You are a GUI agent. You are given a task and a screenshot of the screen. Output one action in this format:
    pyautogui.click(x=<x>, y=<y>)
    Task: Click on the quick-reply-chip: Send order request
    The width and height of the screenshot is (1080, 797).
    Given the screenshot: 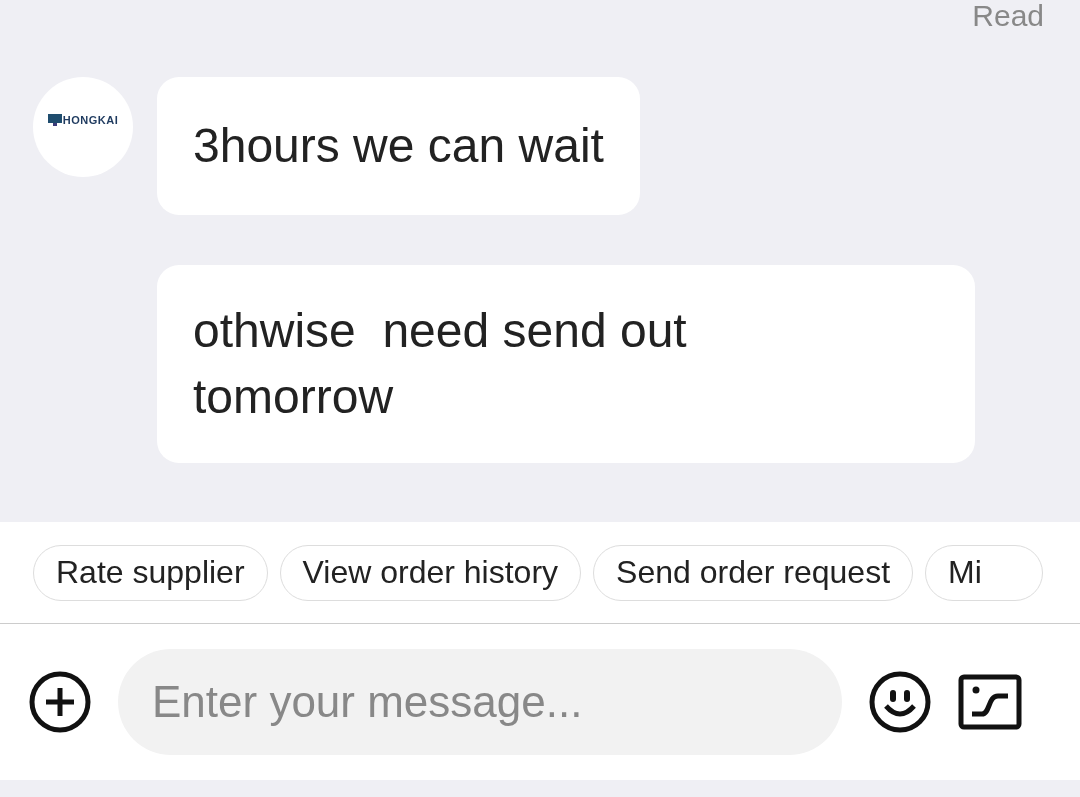 What is the action you would take?
    pyautogui.click(x=753, y=572)
    